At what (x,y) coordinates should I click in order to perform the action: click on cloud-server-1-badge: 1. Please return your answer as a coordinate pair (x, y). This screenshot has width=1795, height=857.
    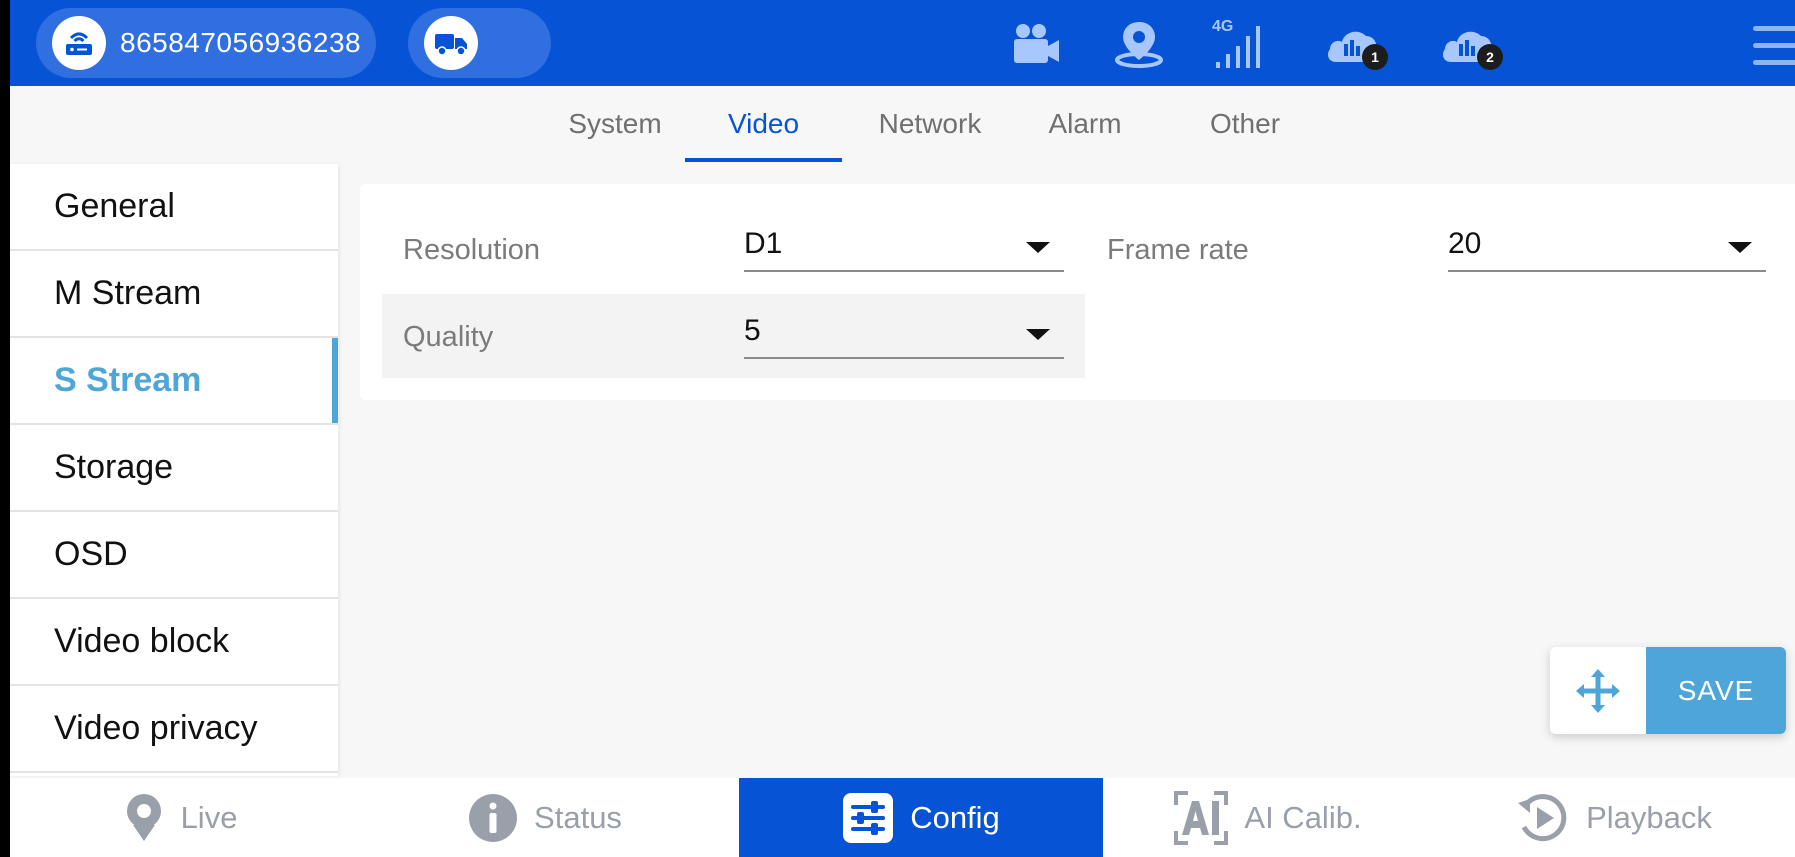
    Looking at the image, I should click on (1375, 57).